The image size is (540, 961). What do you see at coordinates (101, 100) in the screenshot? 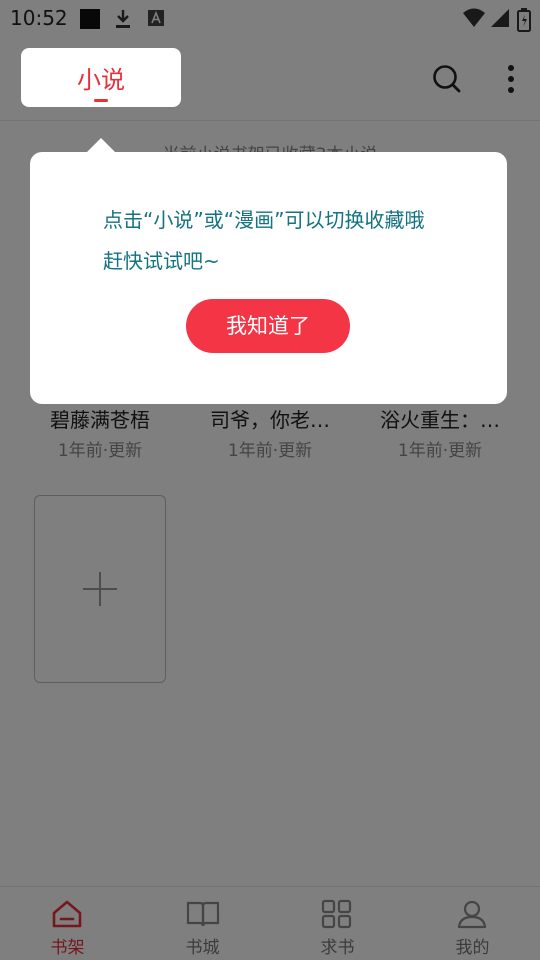
I see `tab-highlight-indicator` at bounding box center [101, 100].